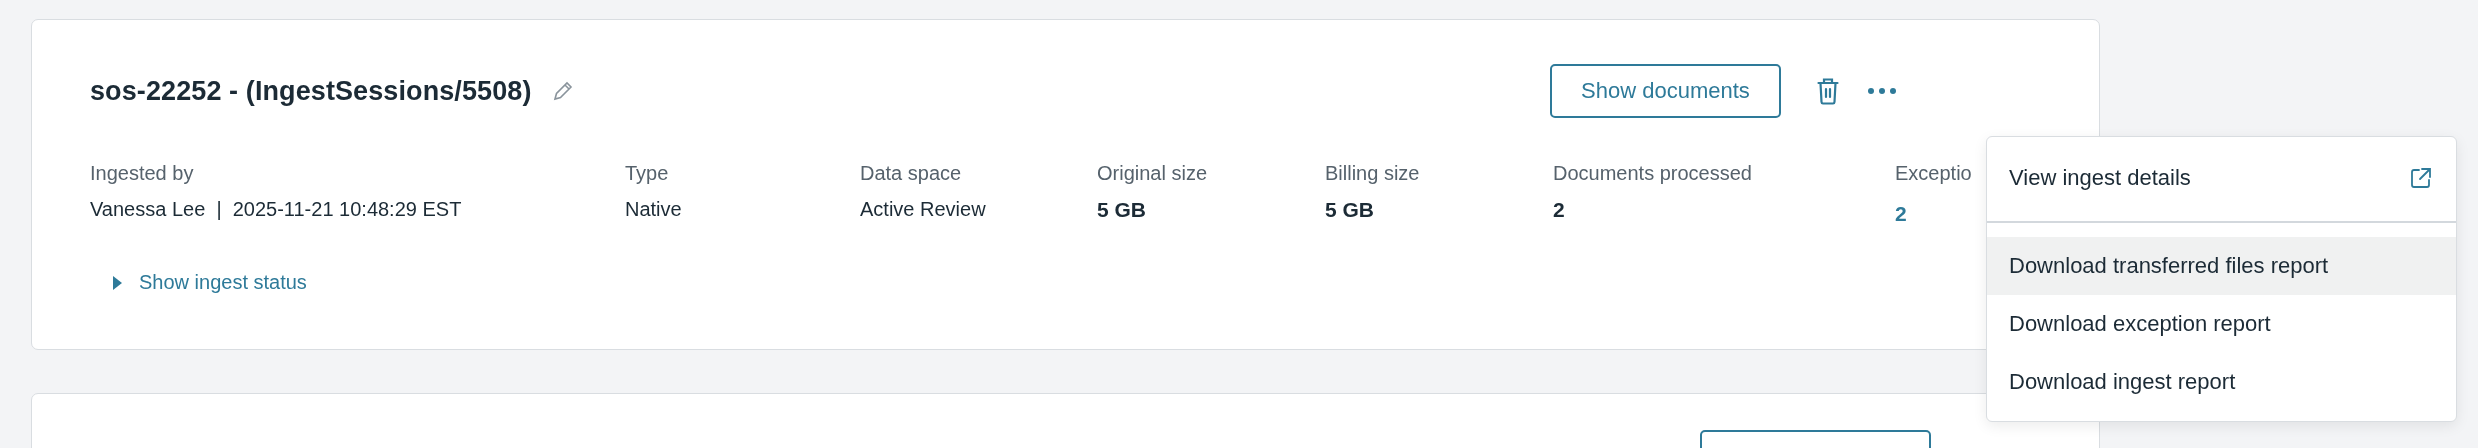 Image resolution: width=2478 pixels, height=448 pixels. I want to click on more-icon, so click(1882, 91).